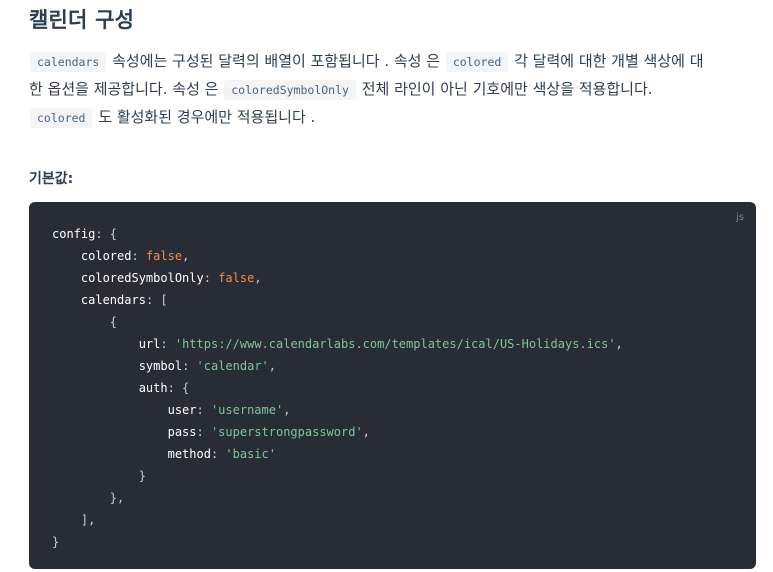 This screenshot has width=773, height=572. I want to click on paragraph-text: 도 활성화된 경우에만 적용됩니다 ., so click(207, 117).